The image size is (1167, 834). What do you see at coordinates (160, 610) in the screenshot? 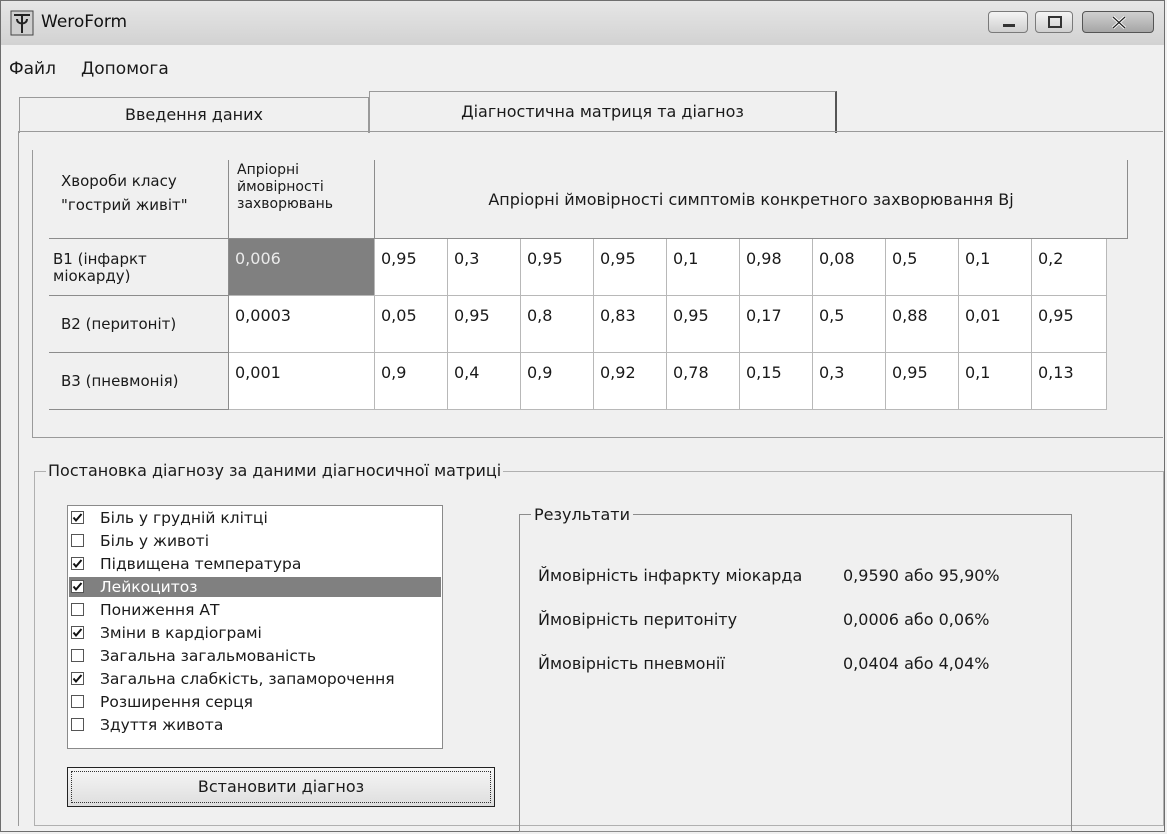
I see `symptom-label: Пониження АТ` at bounding box center [160, 610].